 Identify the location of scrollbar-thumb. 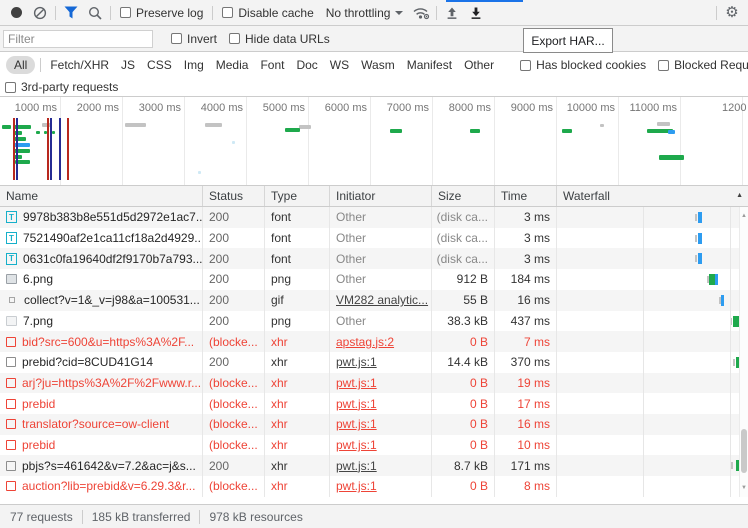
(744, 451).